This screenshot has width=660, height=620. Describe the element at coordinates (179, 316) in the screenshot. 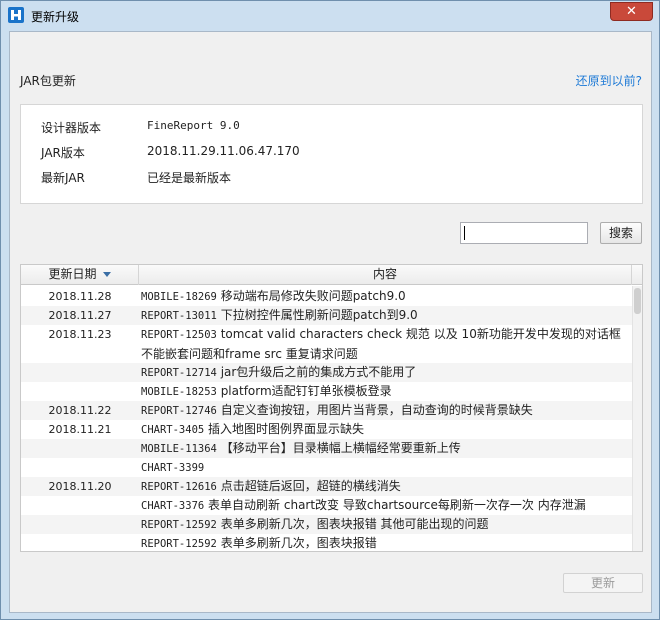

I see `issue-code: REPORT-13011` at that location.